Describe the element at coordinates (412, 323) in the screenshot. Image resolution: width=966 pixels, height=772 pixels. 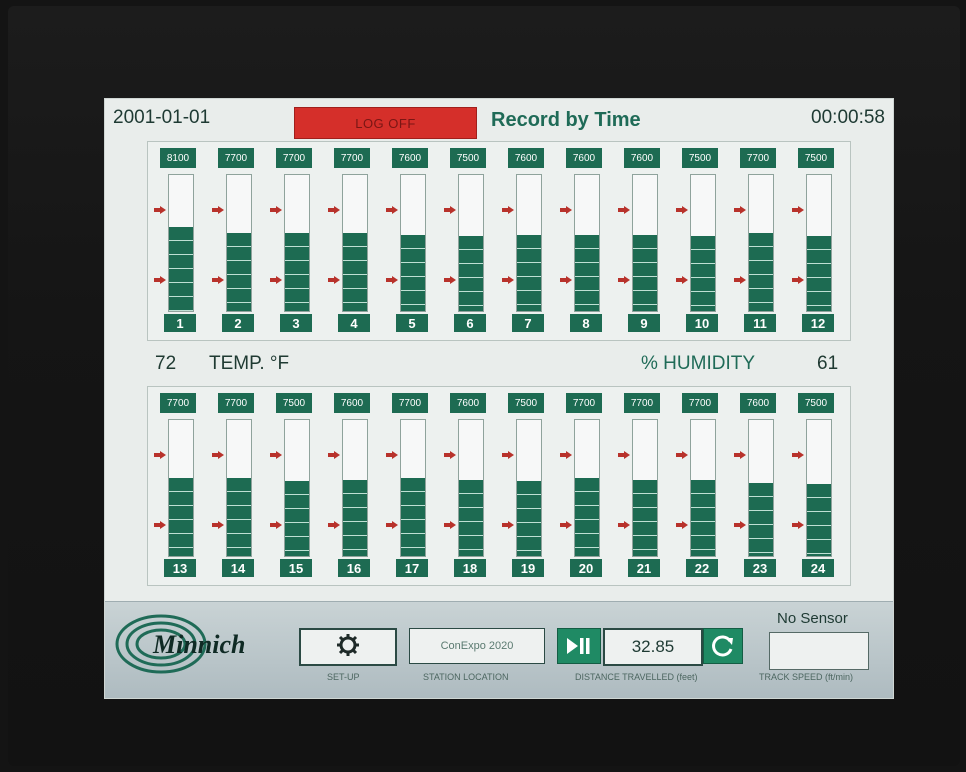
I see `gauge-number: 5` at that location.